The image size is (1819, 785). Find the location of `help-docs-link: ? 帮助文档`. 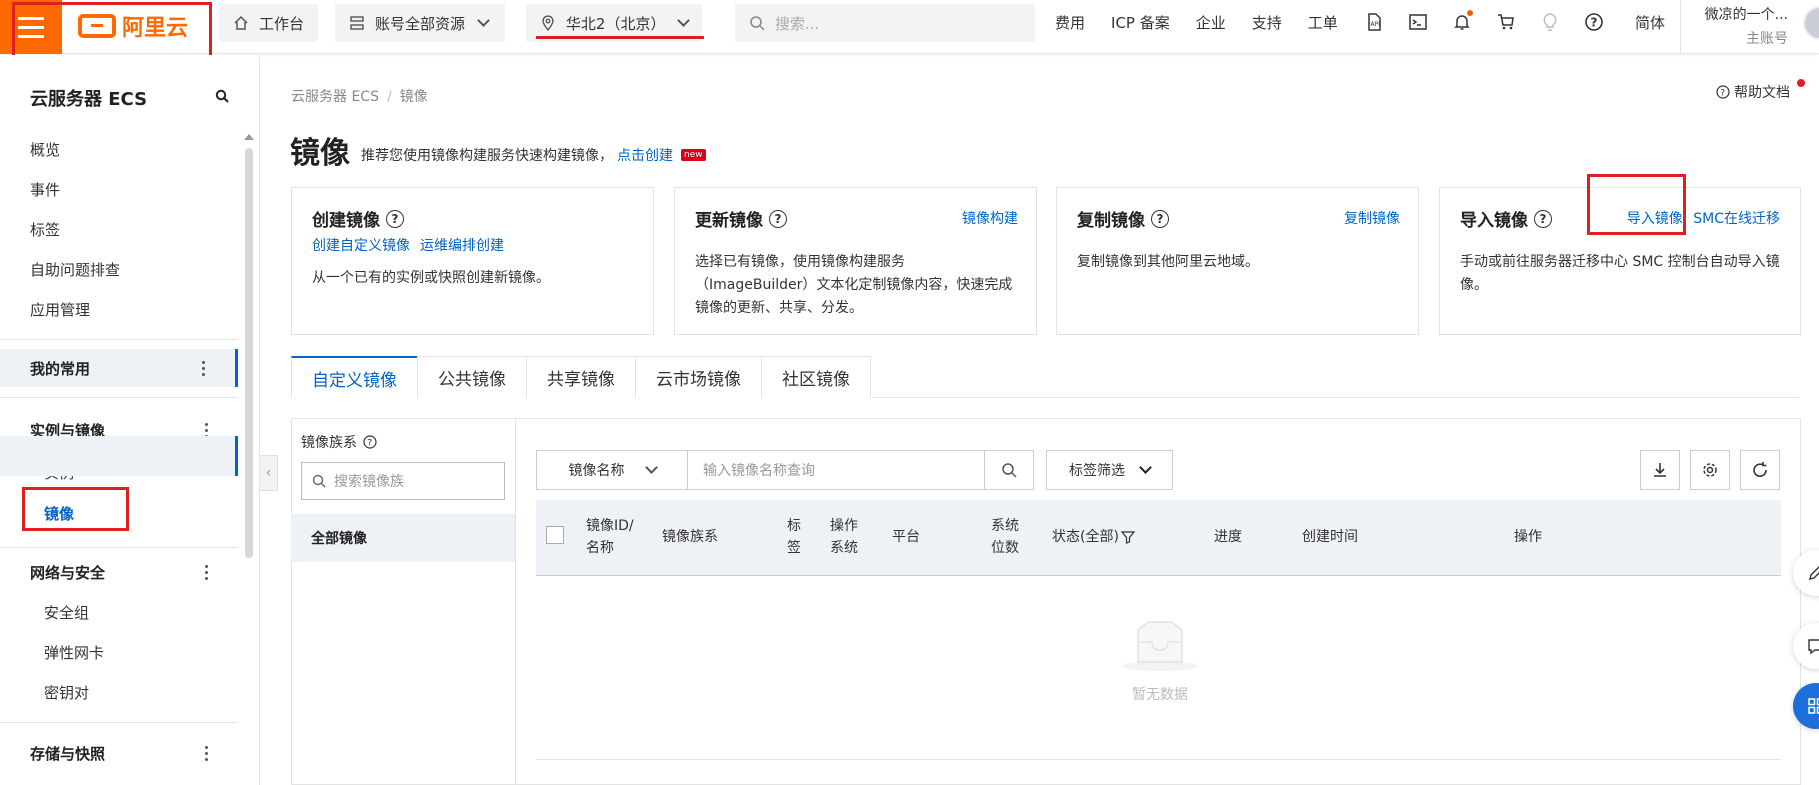

help-docs-link: ? 帮助文档 is located at coordinates (1753, 92).